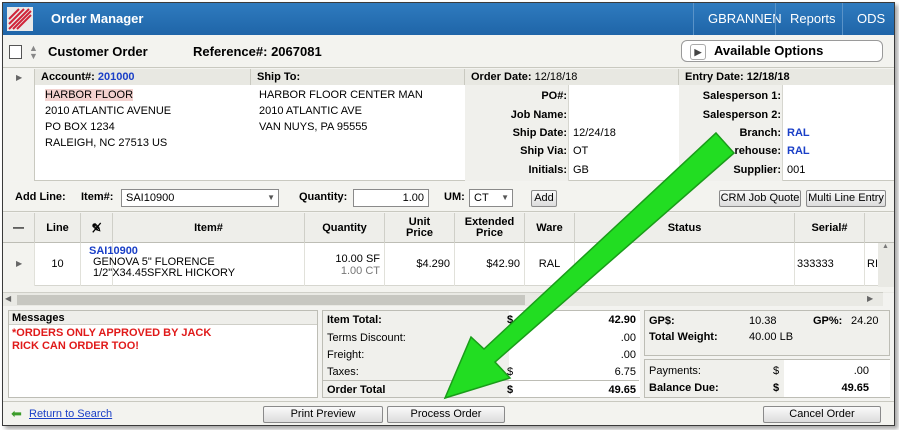 The image size is (899, 430). Describe the element at coordinates (628, 355) in the screenshot. I see `freight-value: .00` at that location.